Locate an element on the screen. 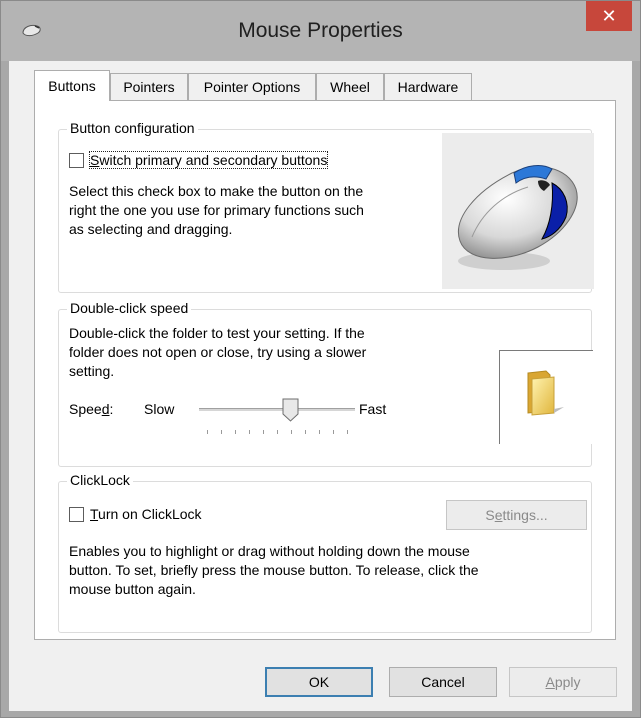  tab-hardware: Hardware is located at coordinates (428, 86).